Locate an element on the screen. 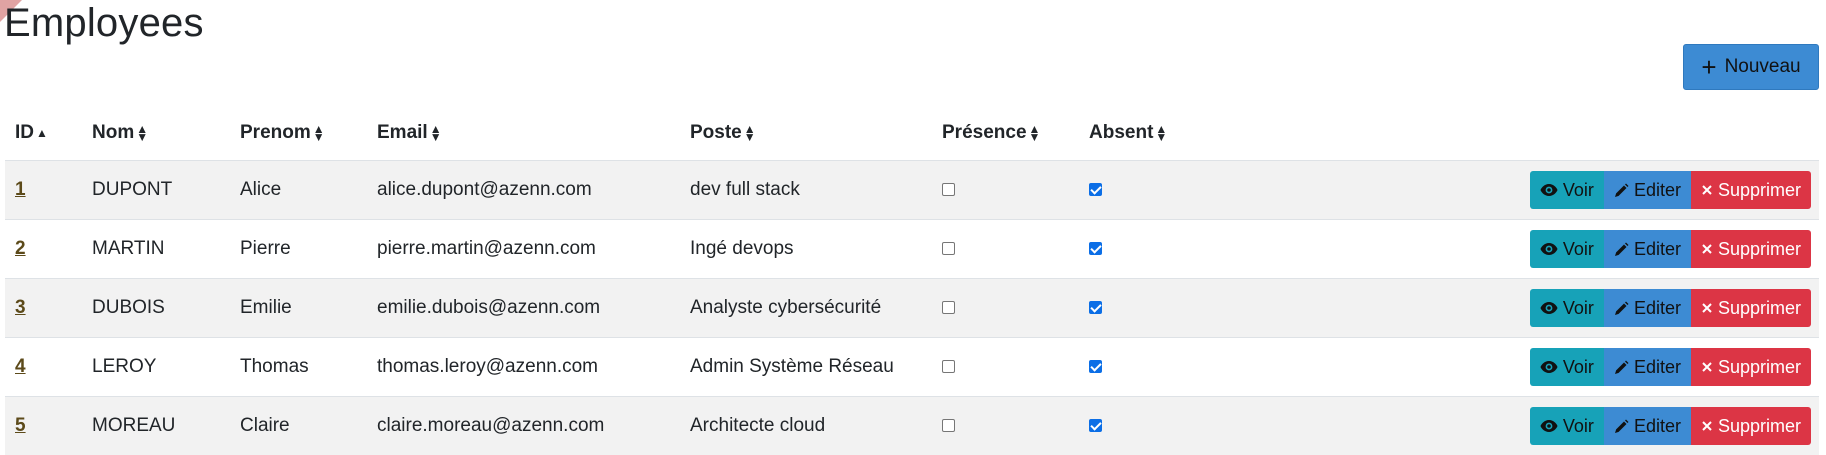 The height and width of the screenshot is (455, 1826). plus-icon: + is located at coordinates (1708, 67).